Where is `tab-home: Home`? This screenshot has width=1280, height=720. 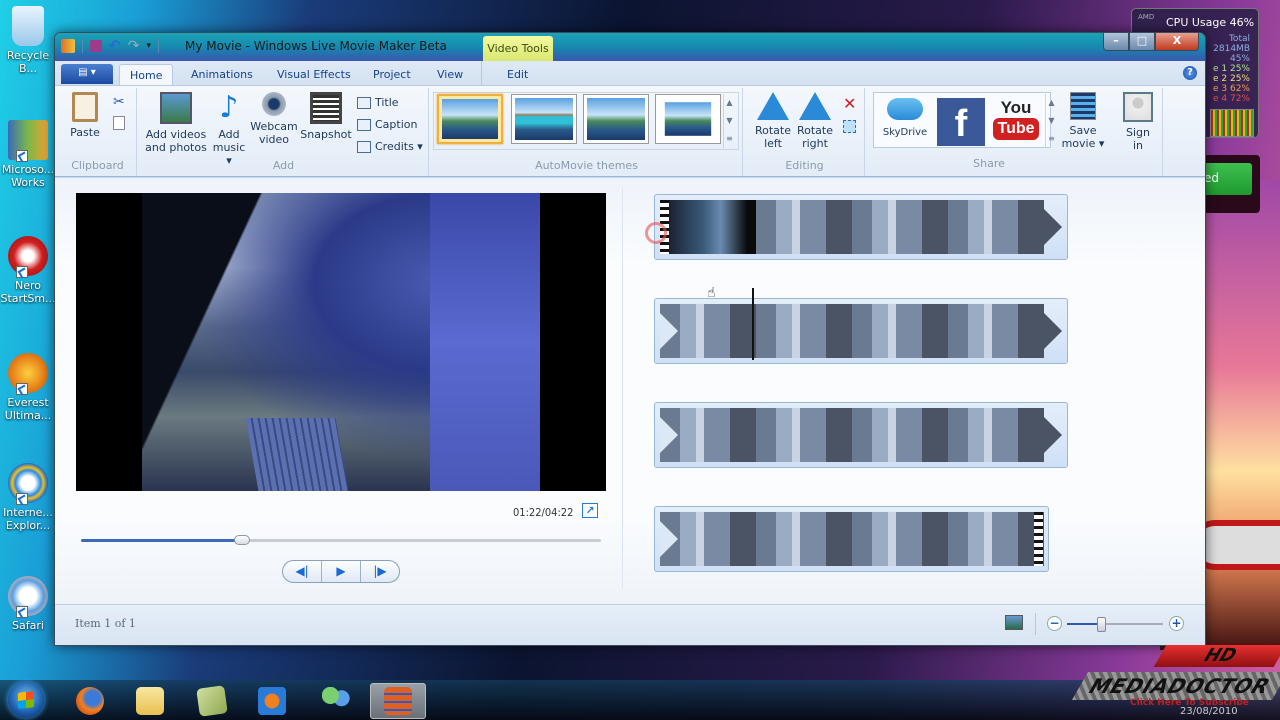
tab-home: Home is located at coordinates (146, 74).